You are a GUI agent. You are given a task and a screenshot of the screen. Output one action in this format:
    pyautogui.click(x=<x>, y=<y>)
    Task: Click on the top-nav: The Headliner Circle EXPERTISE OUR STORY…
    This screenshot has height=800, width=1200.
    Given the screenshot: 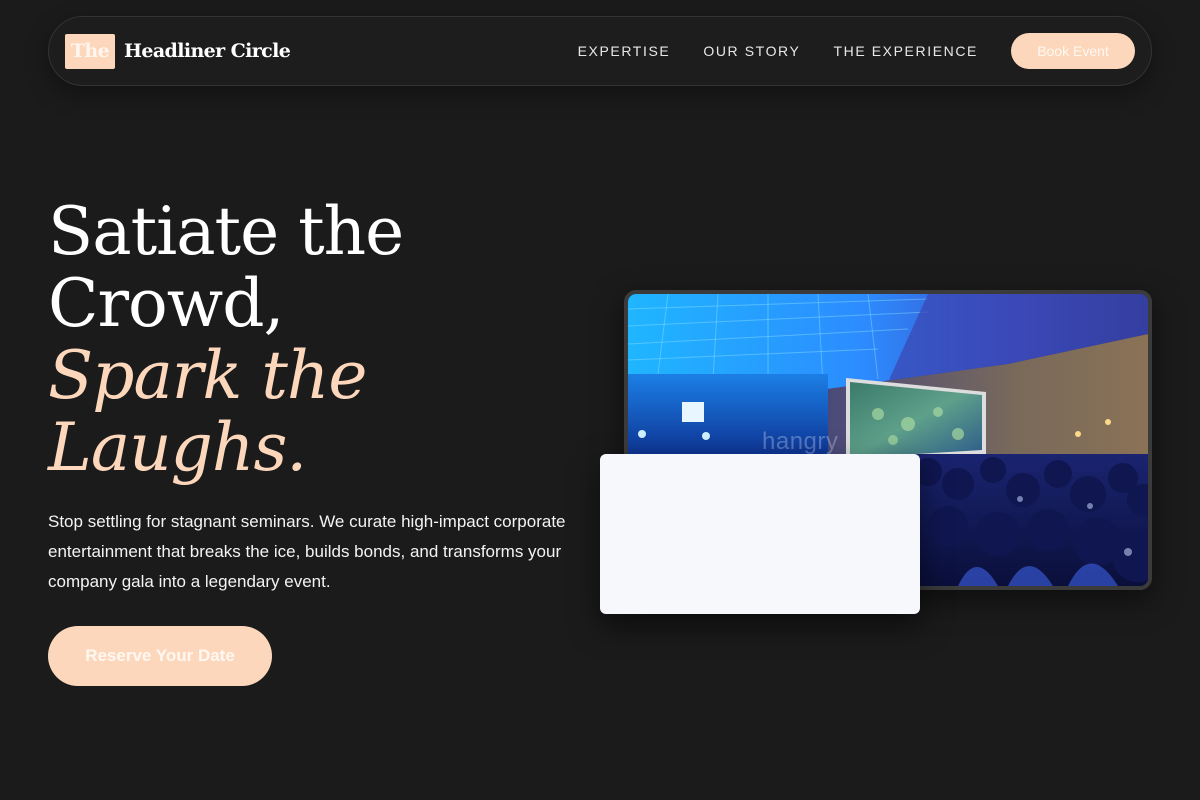 What is the action you would take?
    pyautogui.click(x=600, y=51)
    